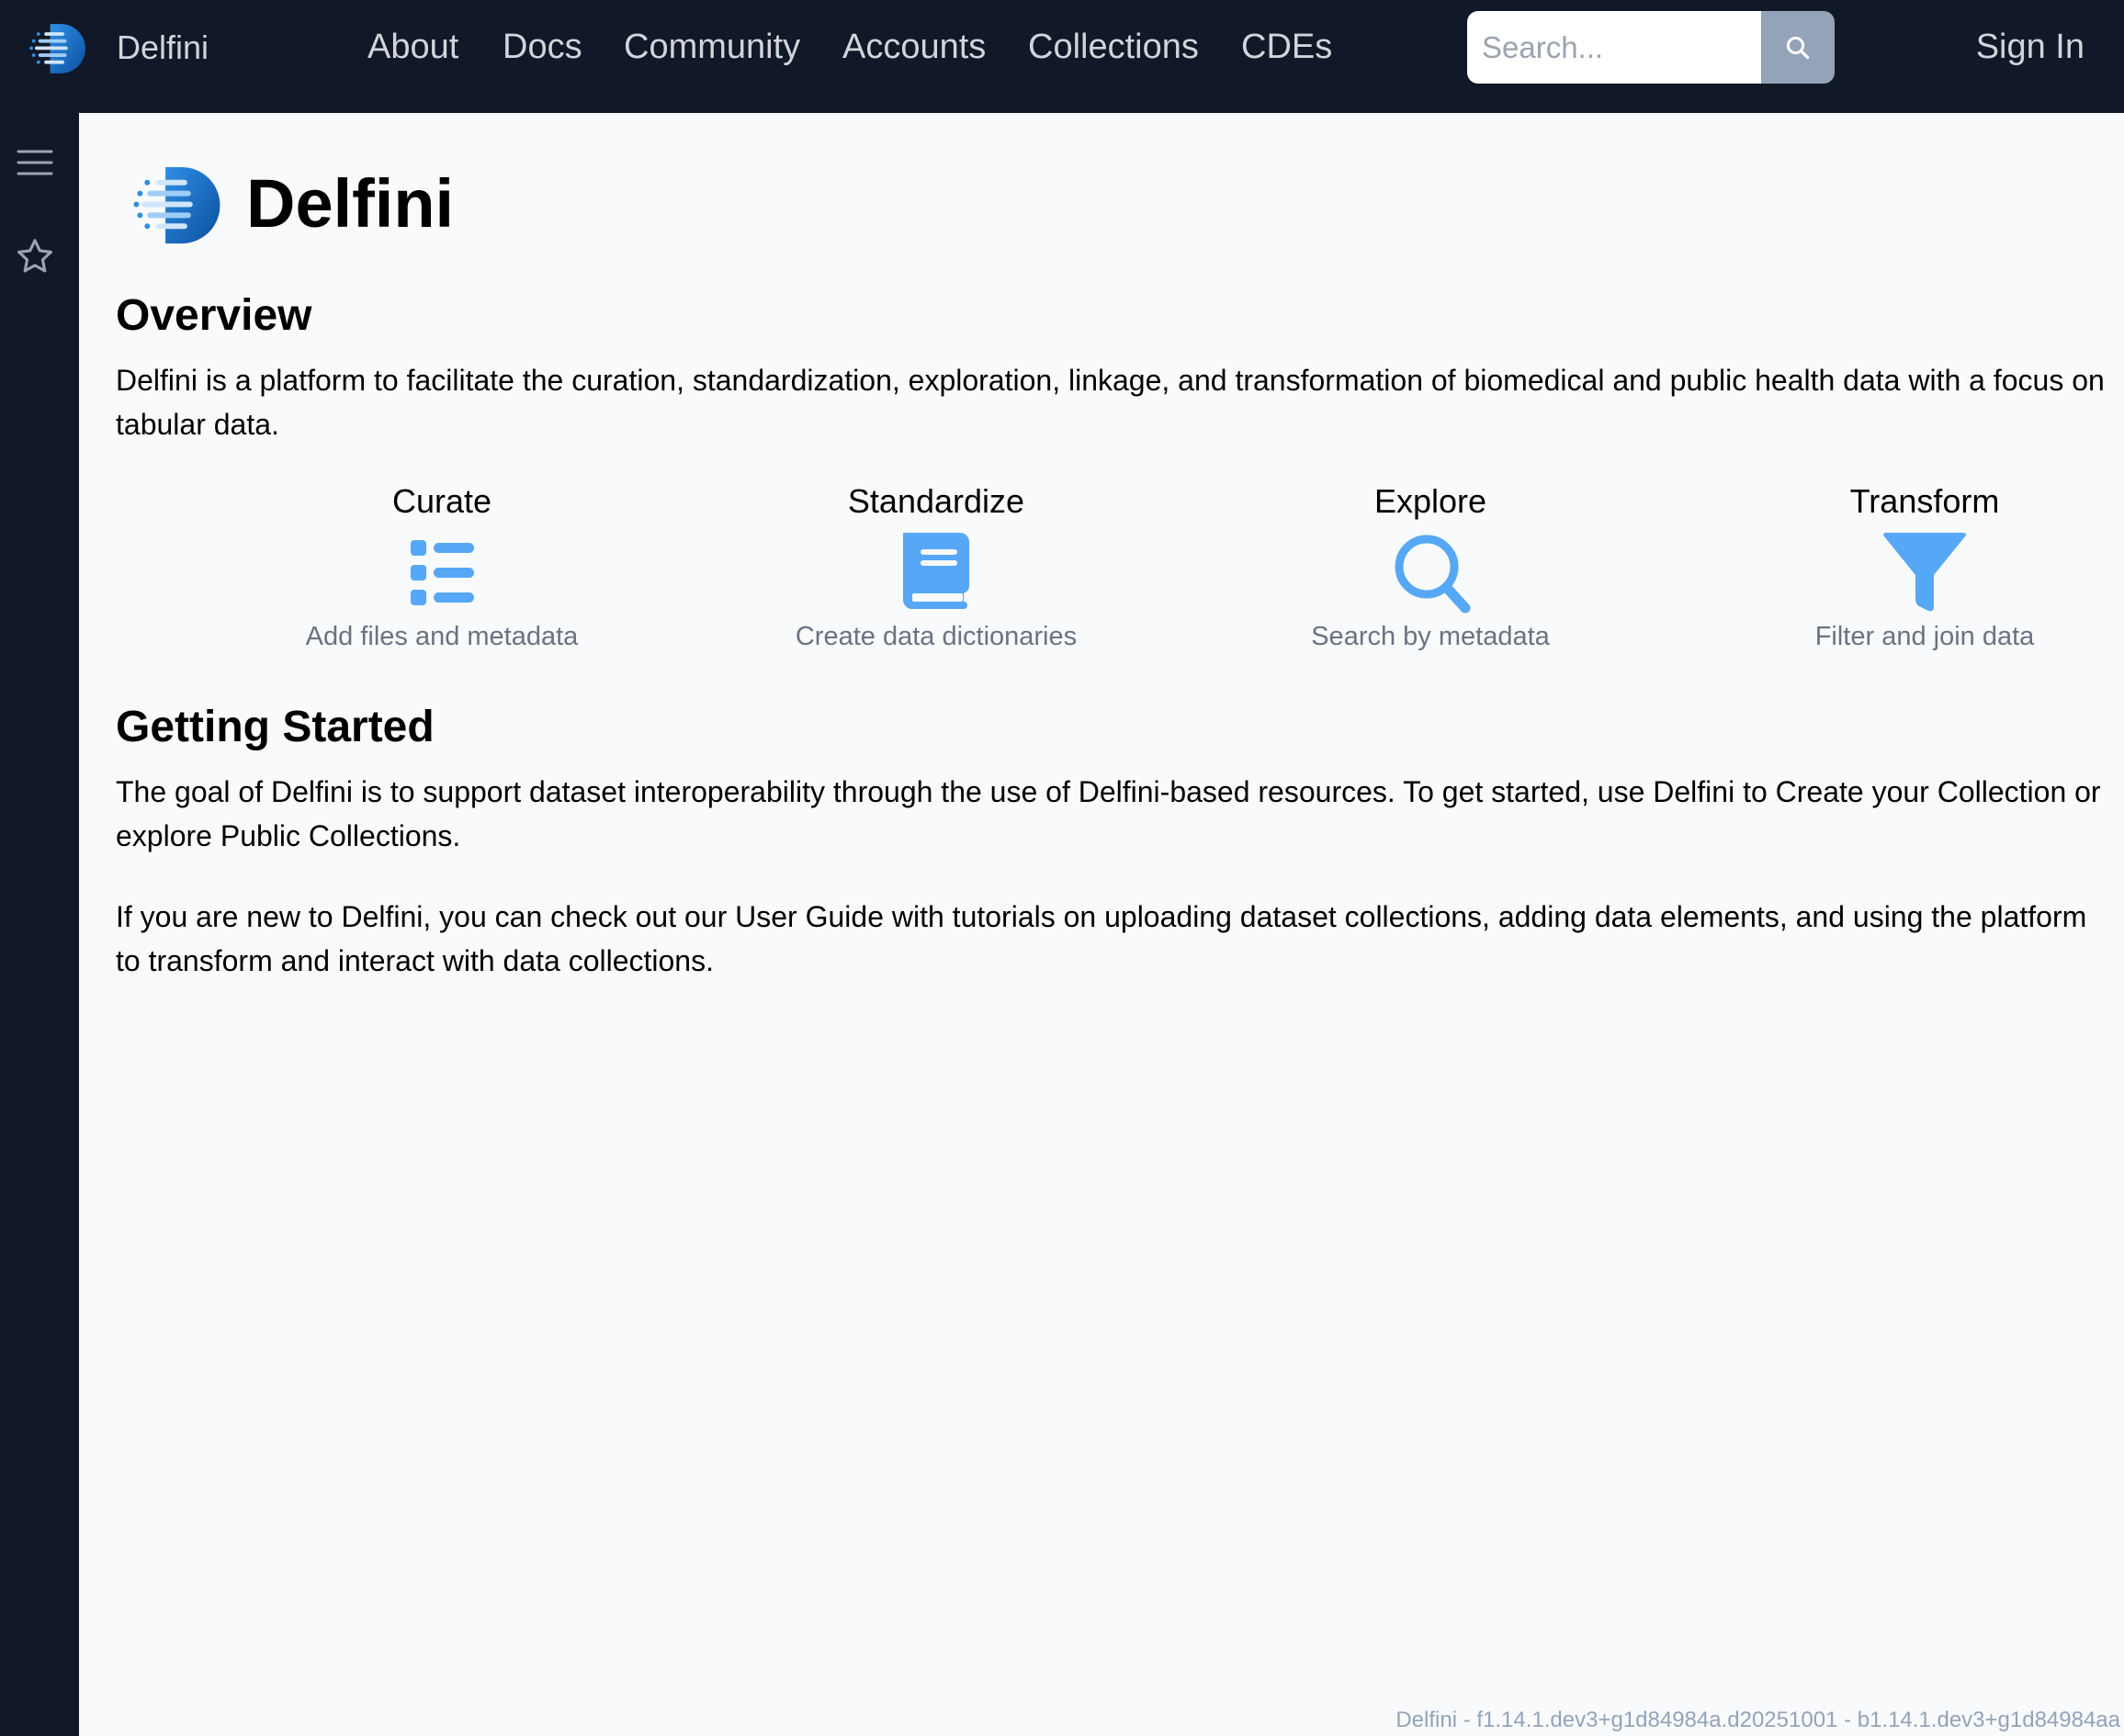 The height and width of the screenshot is (1736, 2124). Describe the element at coordinates (936, 571) in the screenshot. I see `book-icon` at that location.